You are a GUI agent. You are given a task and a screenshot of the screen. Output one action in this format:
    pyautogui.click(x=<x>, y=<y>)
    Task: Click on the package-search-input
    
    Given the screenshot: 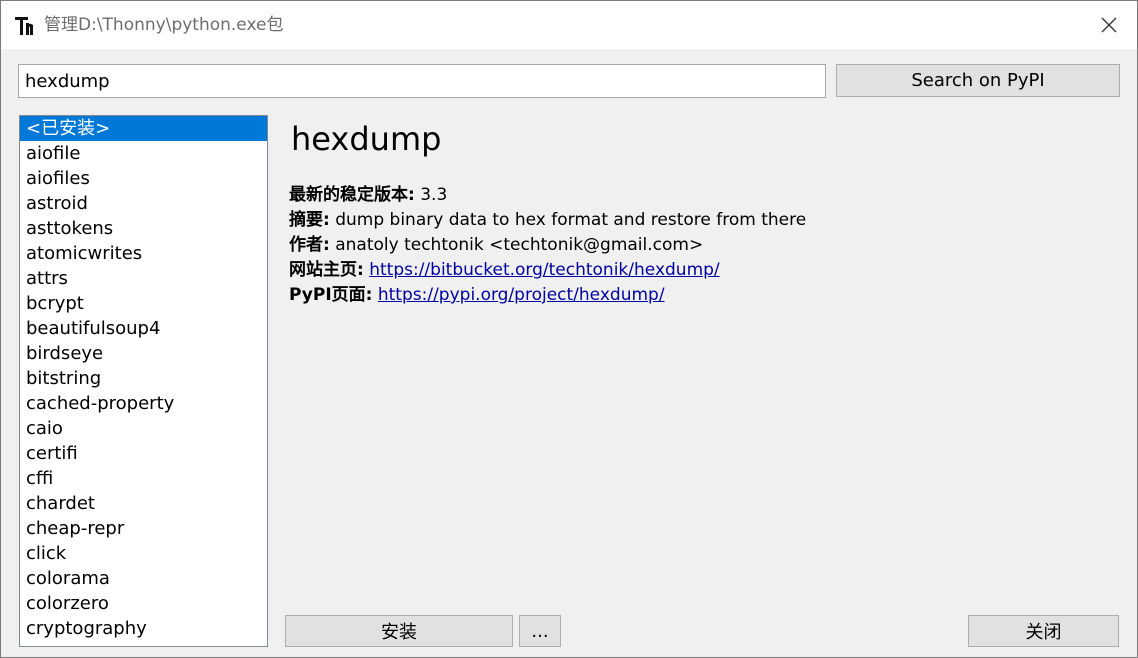 What is the action you would take?
    pyautogui.click(x=422, y=81)
    